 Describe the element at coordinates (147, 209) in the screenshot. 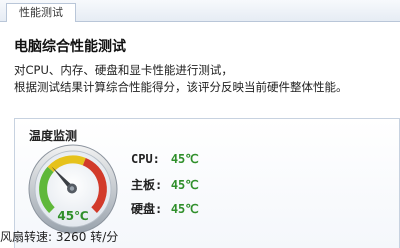

I see `reading-label-disk: 硬盘:` at that location.